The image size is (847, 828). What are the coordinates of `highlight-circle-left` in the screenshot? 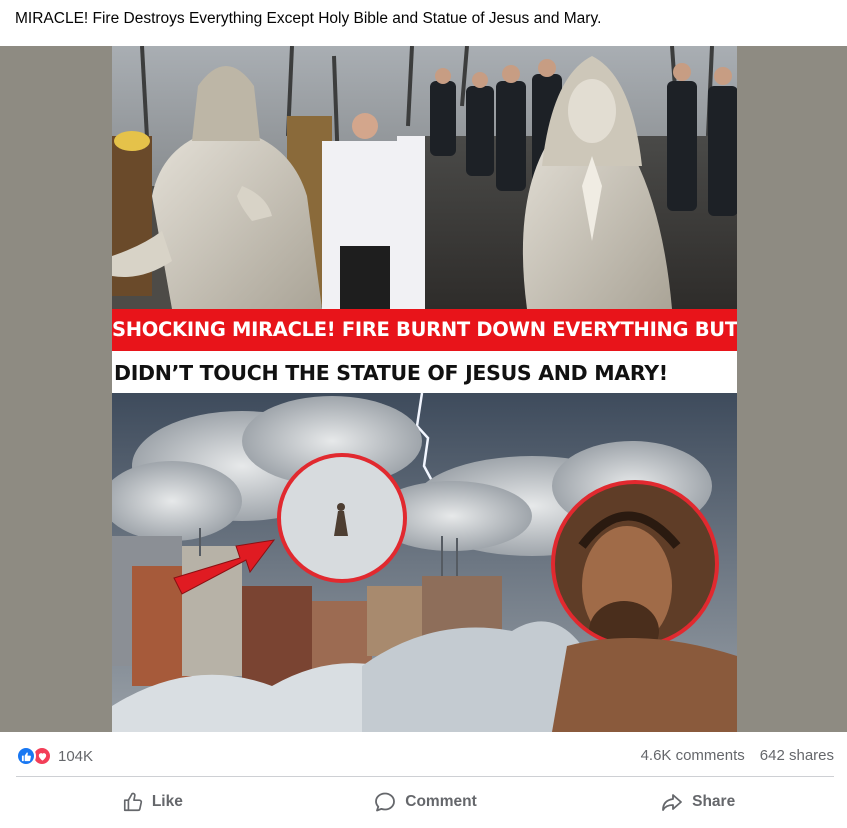 It's located at (342, 518).